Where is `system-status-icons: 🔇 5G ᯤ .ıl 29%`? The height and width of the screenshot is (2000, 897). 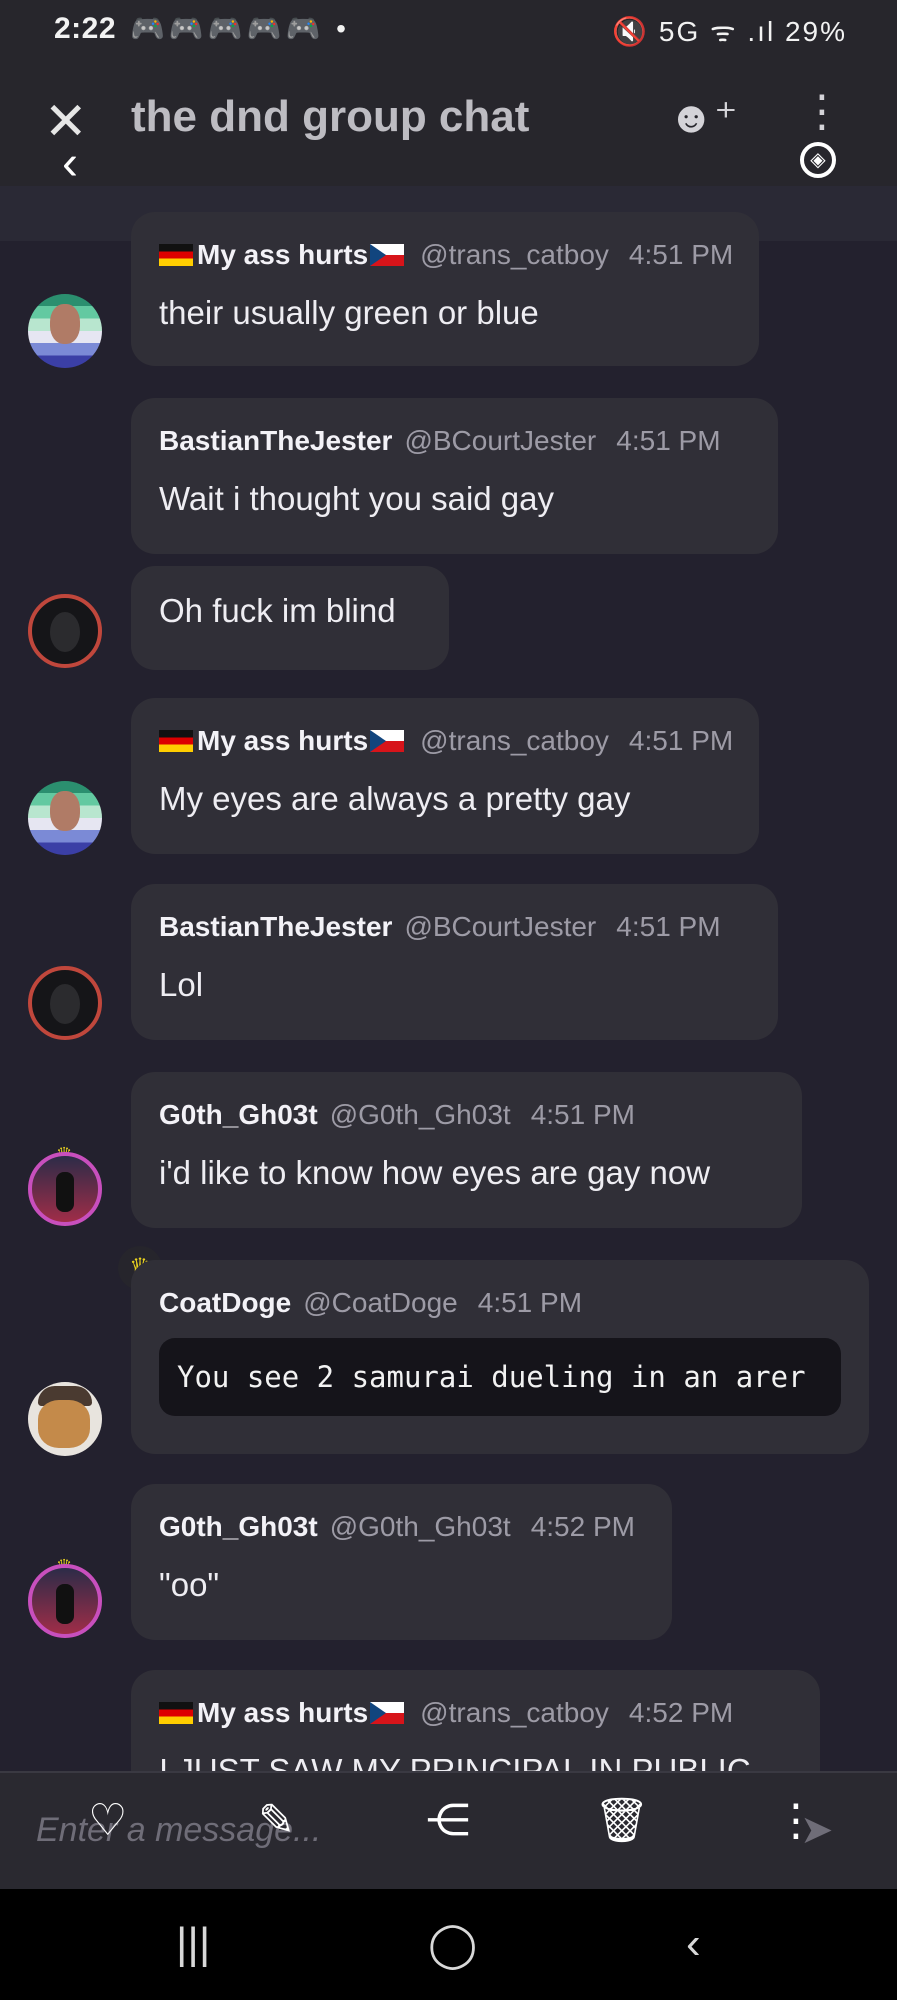 system-status-icons: 🔇 5G ᯤ .ıl 29% is located at coordinates (729, 31).